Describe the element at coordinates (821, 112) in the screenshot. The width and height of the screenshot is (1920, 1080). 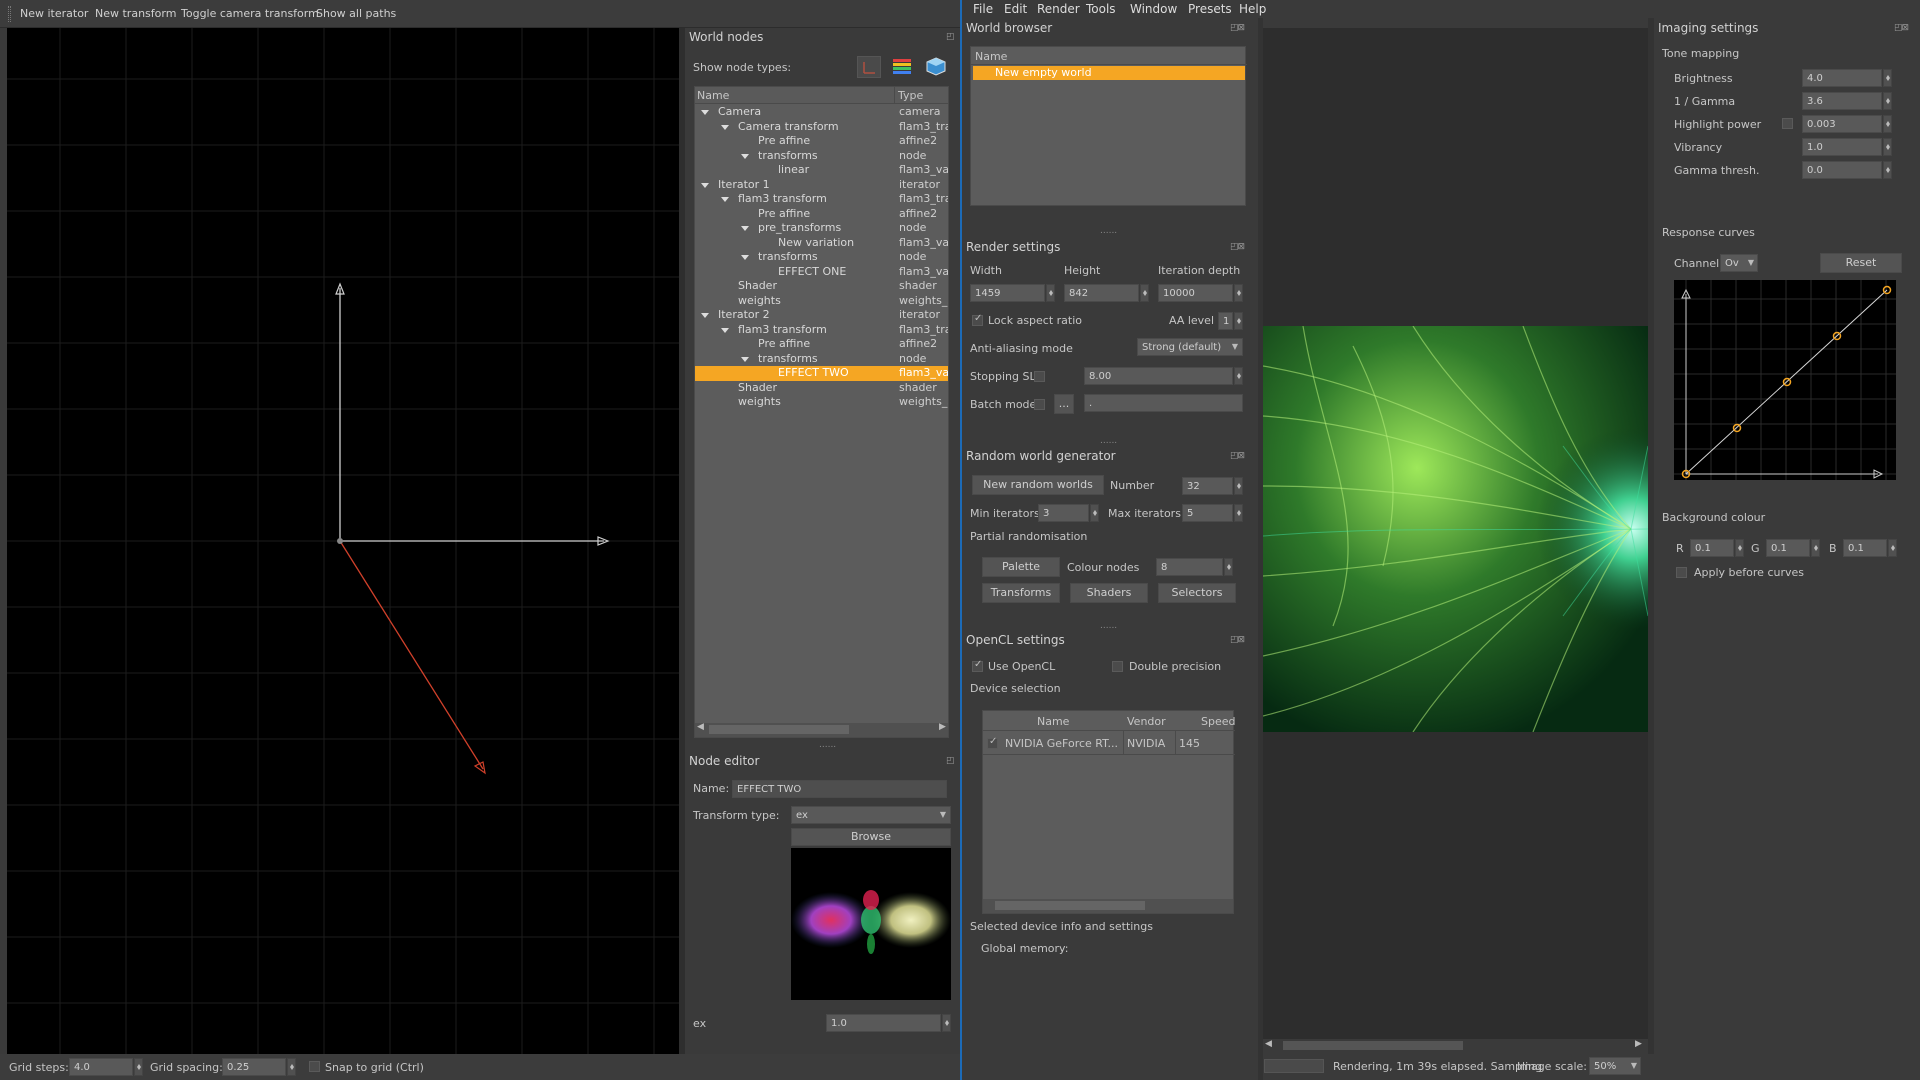
I see `tree-row: Camera camera` at that location.